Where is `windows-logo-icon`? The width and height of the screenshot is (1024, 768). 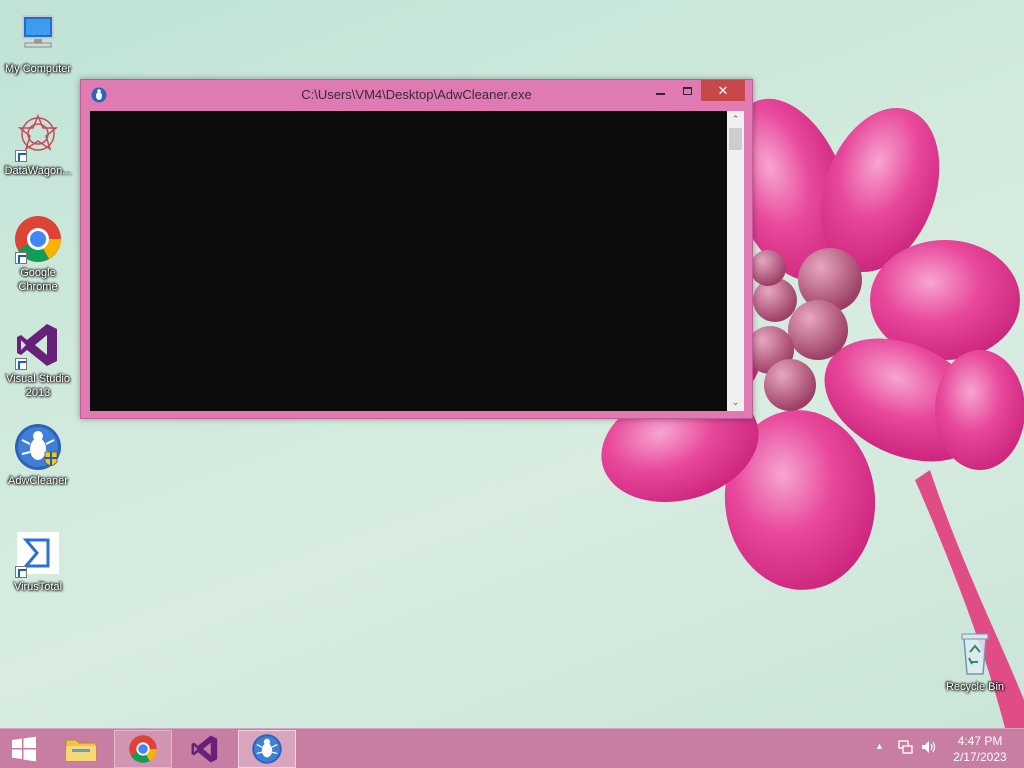 windows-logo-icon is located at coordinates (24, 749).